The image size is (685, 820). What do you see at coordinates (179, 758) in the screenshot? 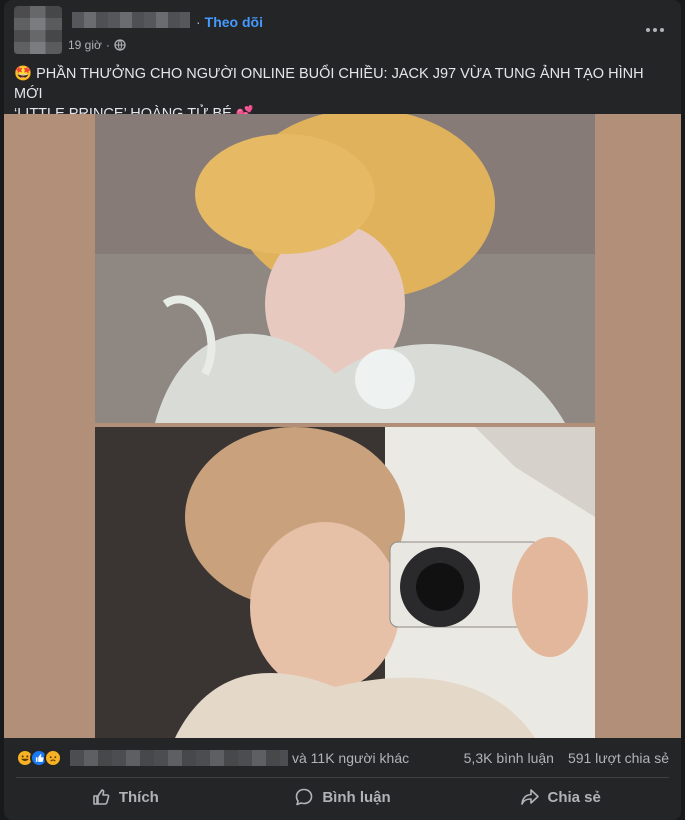
I see `reactors-names-blurred` at bounding box center [179, 758].